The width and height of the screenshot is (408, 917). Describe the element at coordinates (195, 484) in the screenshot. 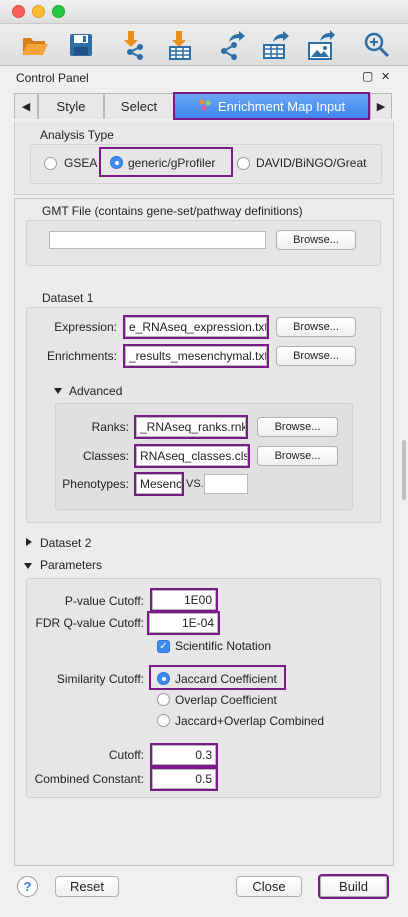

I see `vs-label: VS.` at that location.